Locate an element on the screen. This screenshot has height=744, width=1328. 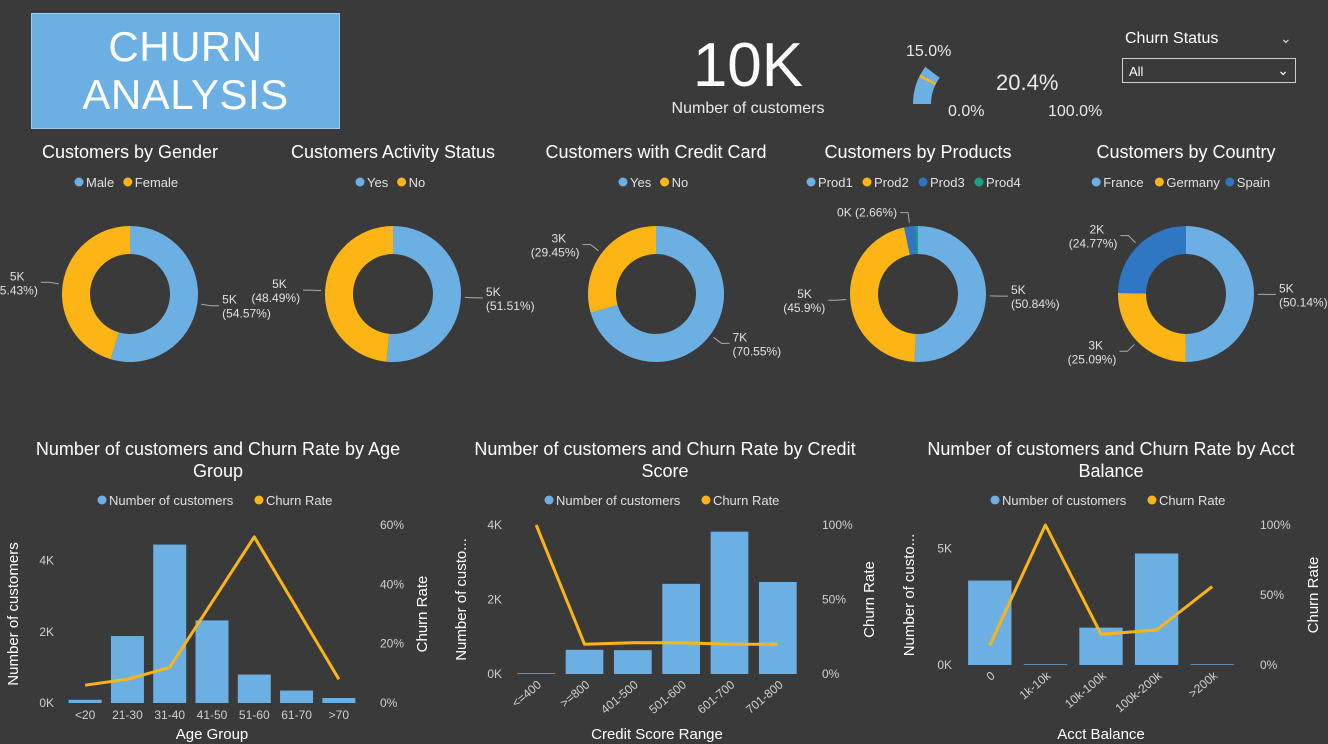
data-label-percent: (24.77%) is located at coordinates (1093, 244).